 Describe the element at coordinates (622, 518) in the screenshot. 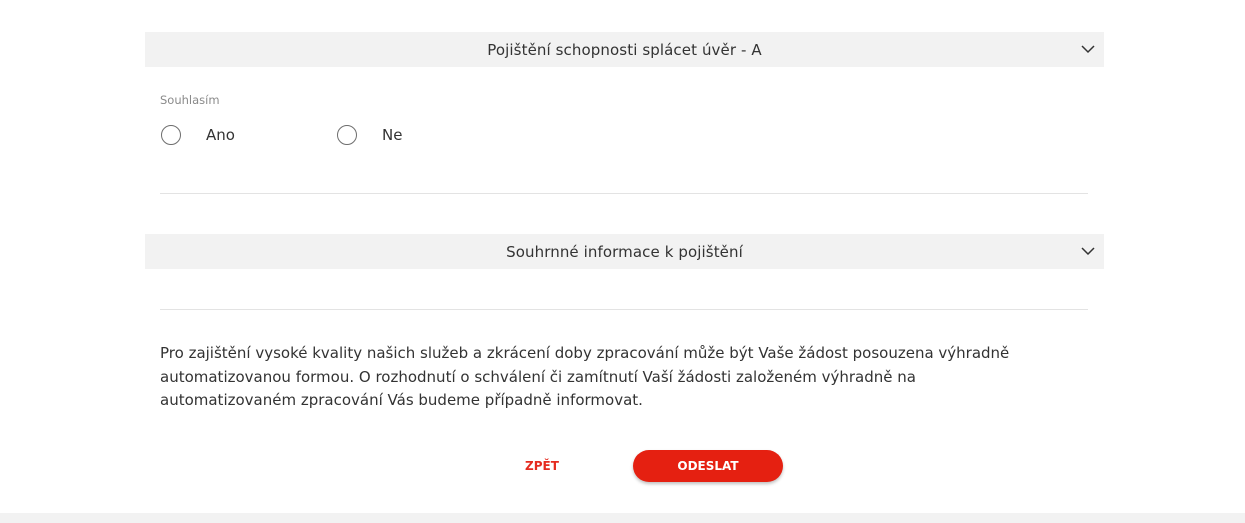

I see `footer-bar` at that location.